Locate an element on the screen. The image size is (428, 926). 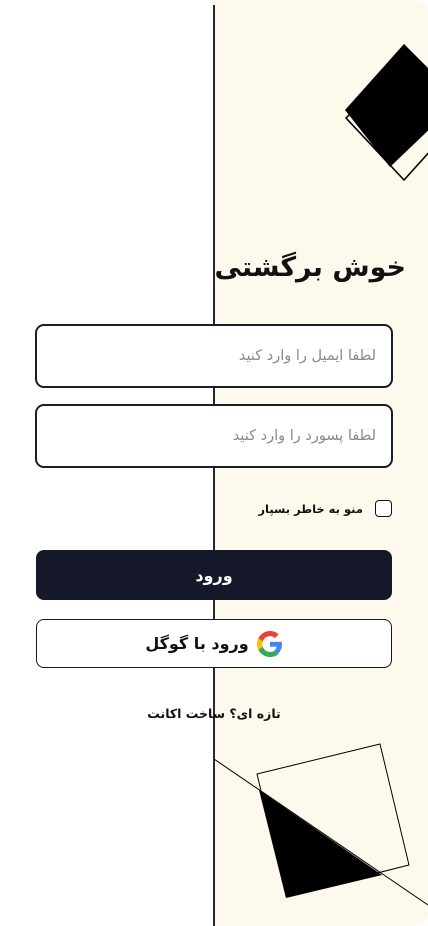
google-login-label: ورود با گوگل is located at coordinates (197, 643).